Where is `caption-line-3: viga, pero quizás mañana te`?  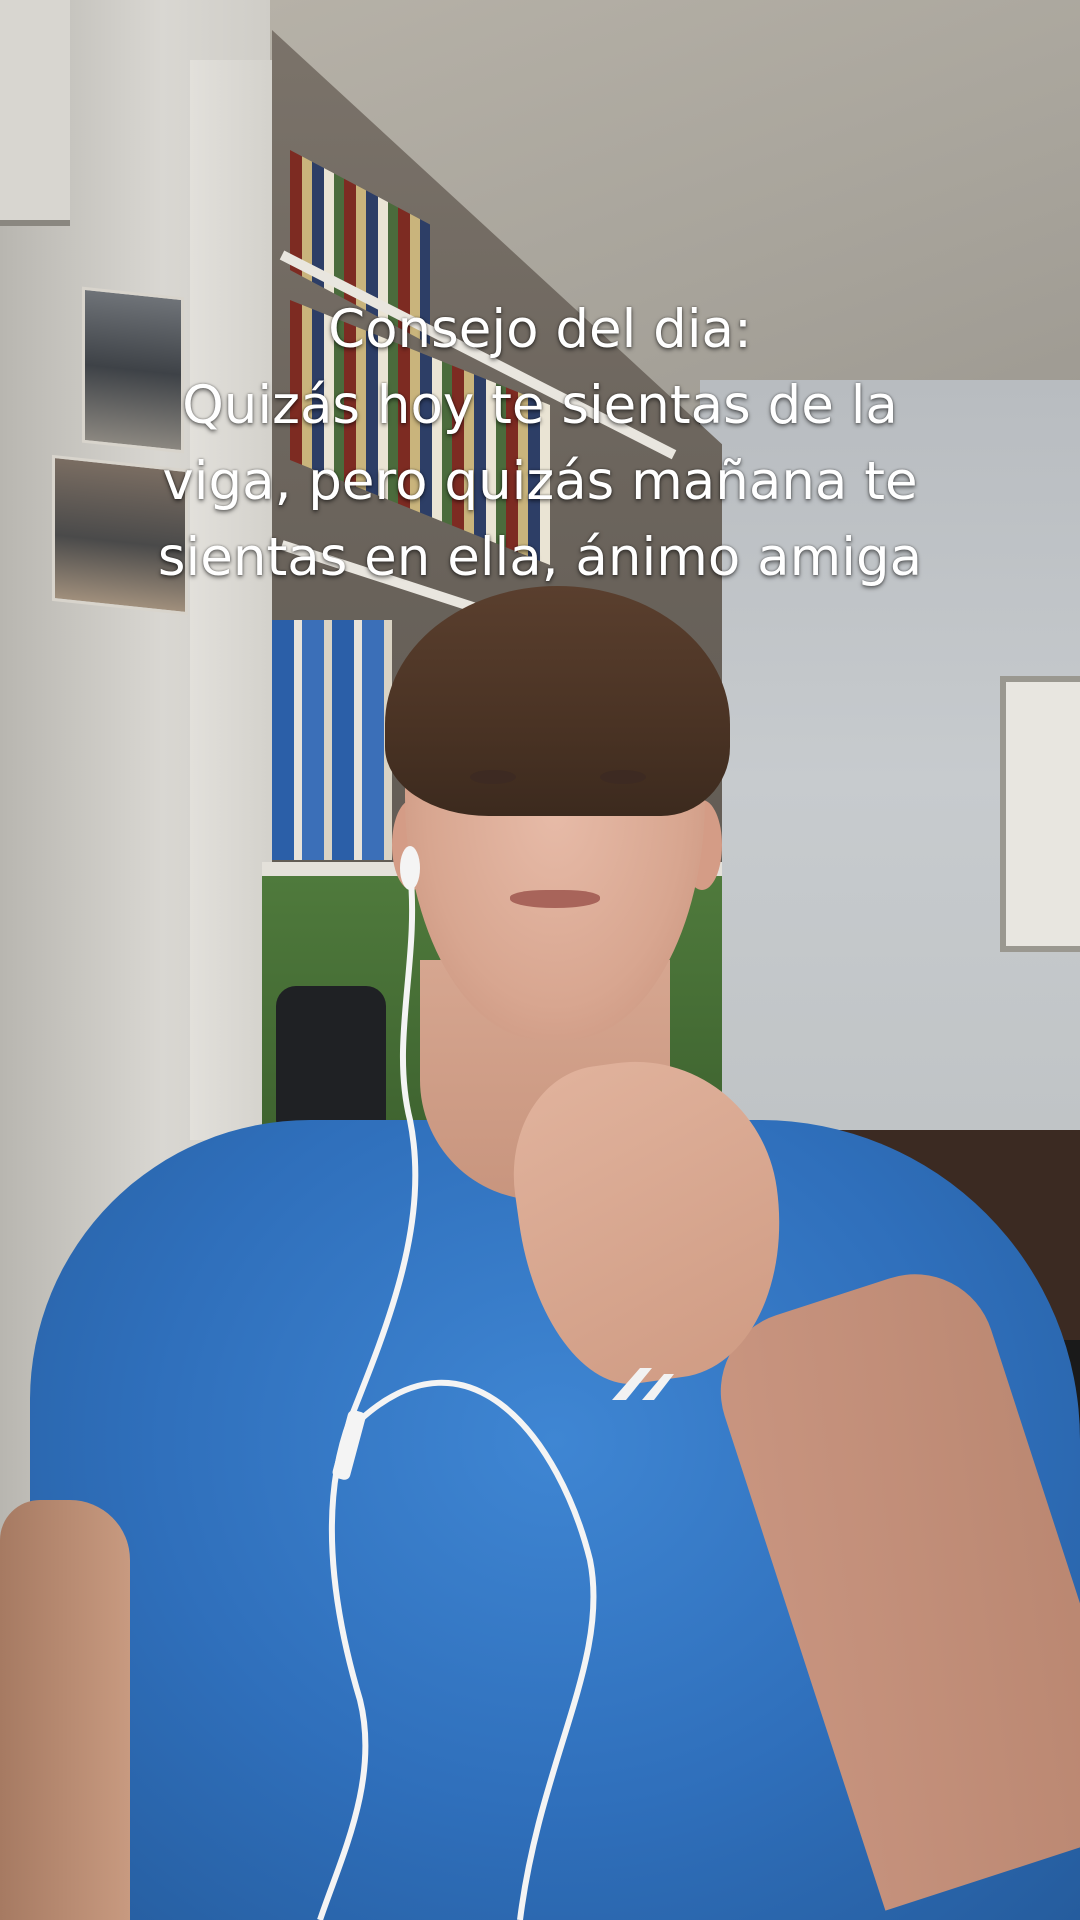
caption-line-3: viga, pero quizás mañana te is located at coordinates (540, 481).